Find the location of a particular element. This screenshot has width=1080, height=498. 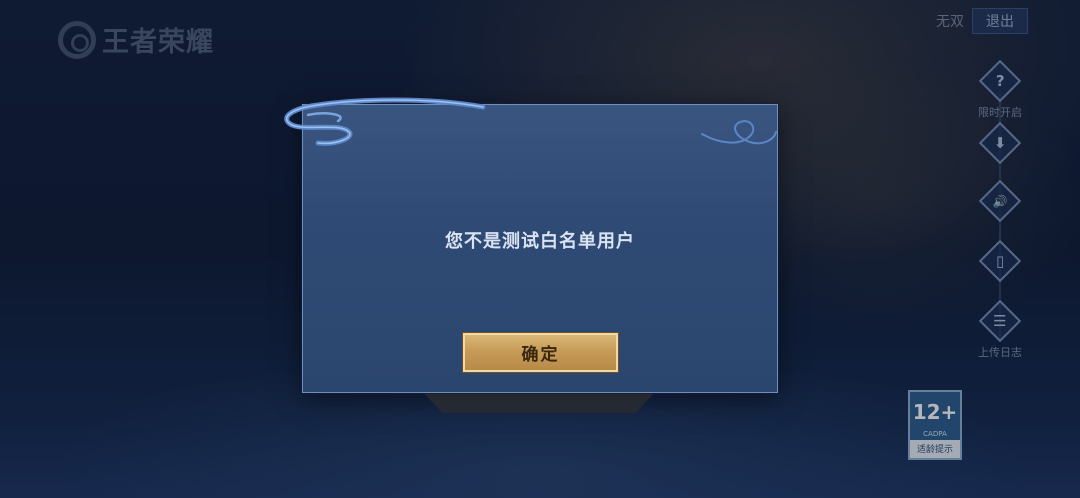

dialog-swirl-decoration is located at coordinates (385, 121).